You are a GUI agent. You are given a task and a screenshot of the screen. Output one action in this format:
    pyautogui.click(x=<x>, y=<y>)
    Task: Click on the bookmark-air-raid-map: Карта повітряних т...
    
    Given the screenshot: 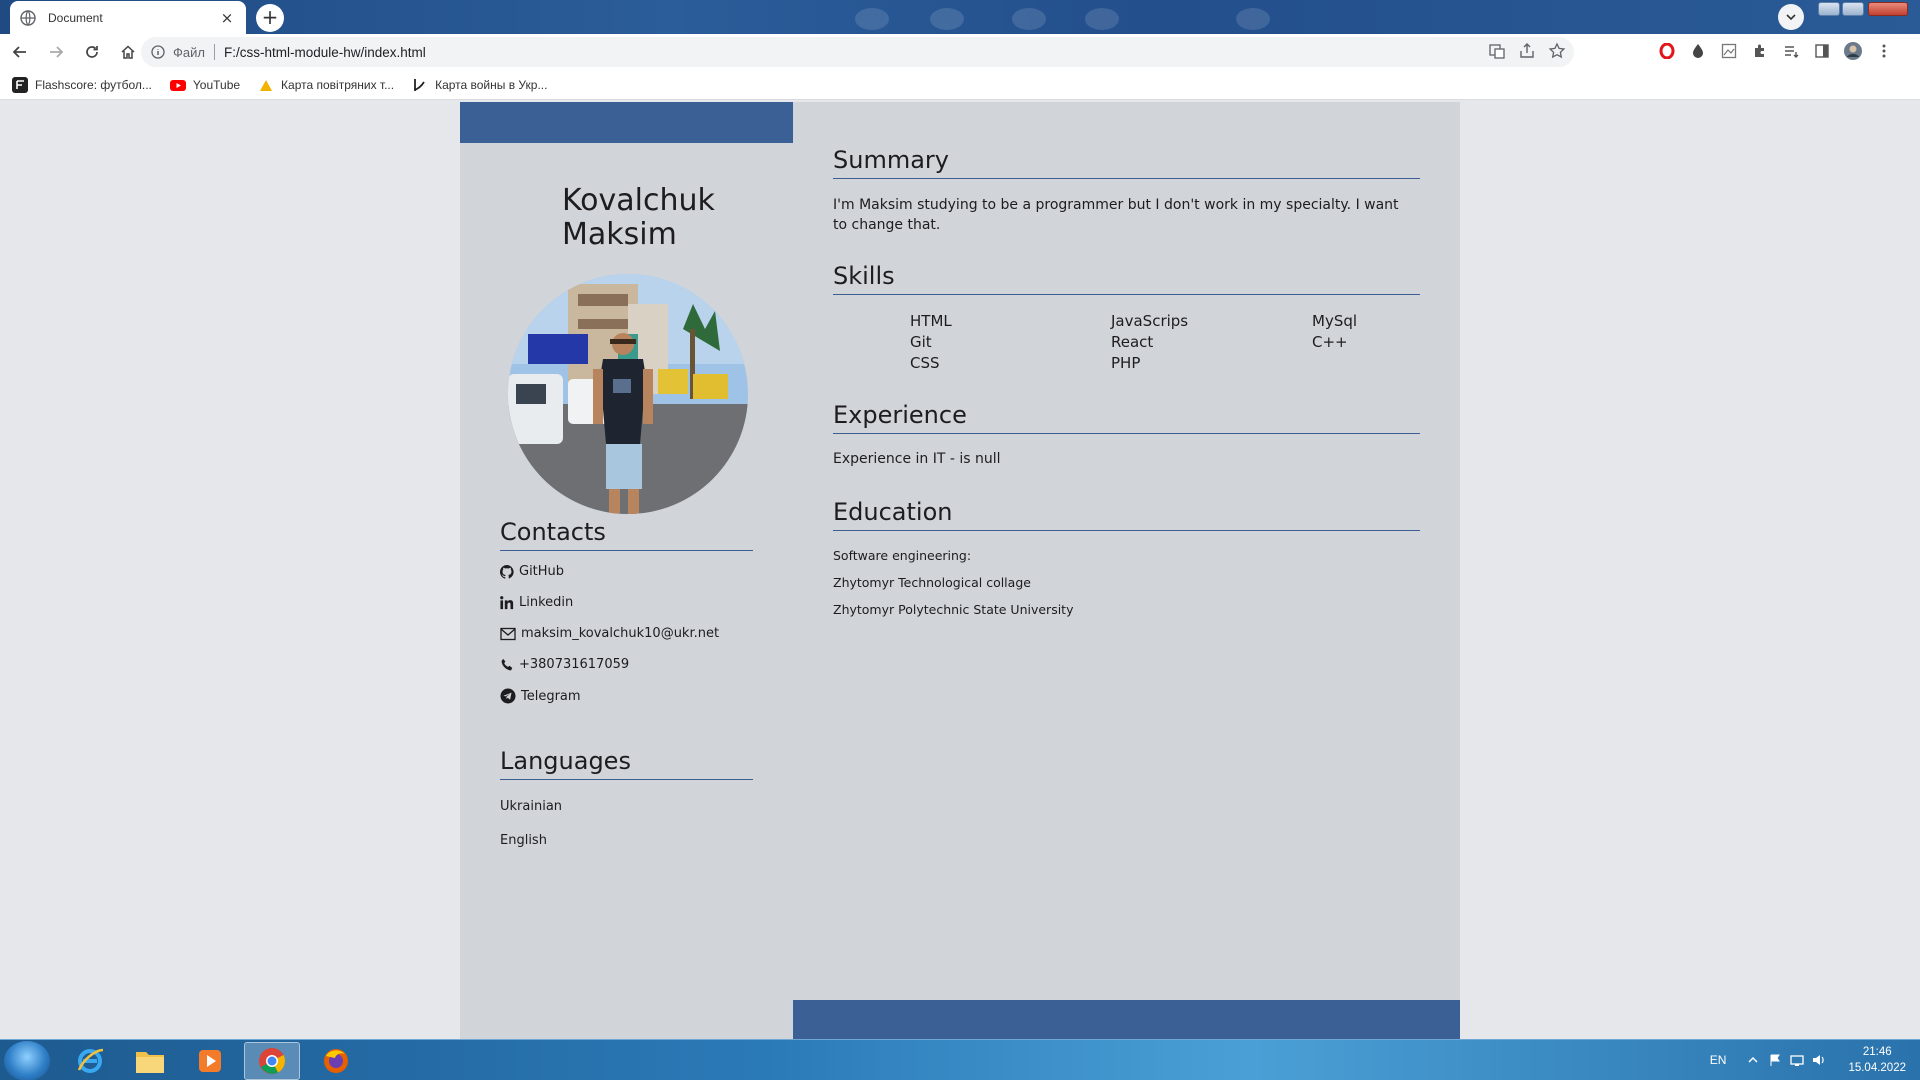 What is the action you would take?
    pyautogui.click(x=326, y=85)
    